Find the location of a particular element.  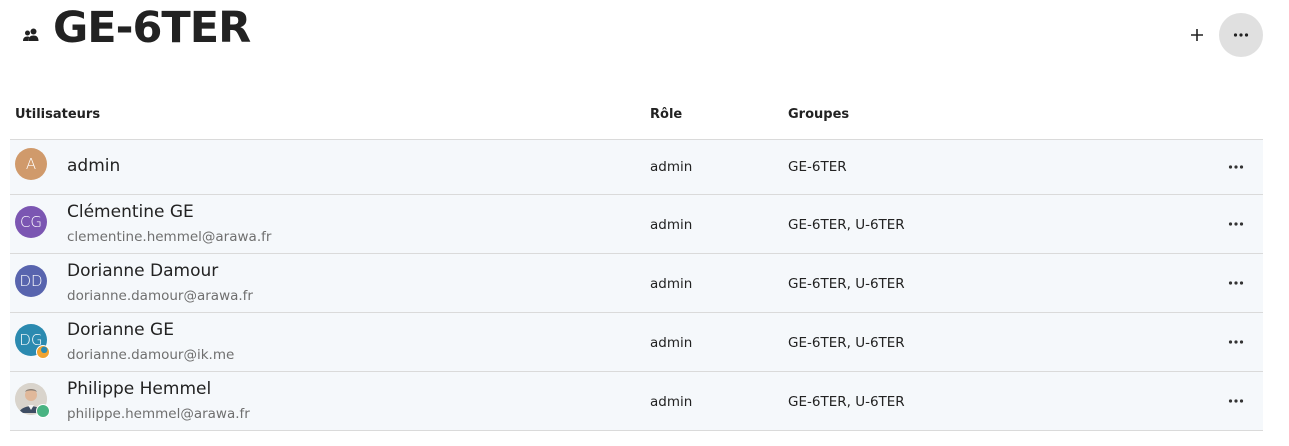

avatar: CG is located at coordinates (31, 222).